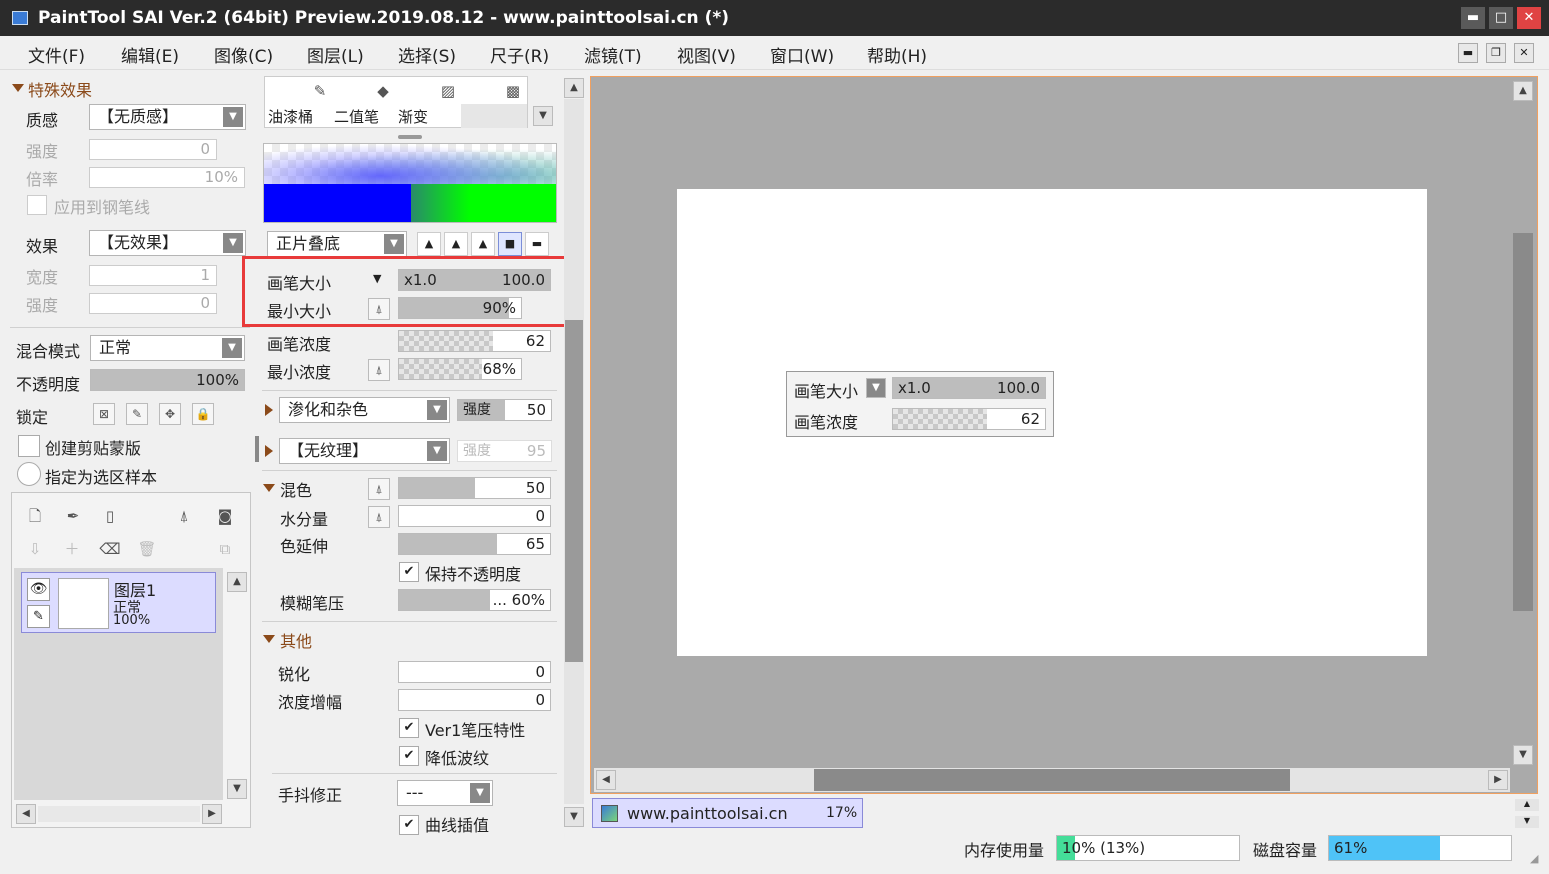 Image resolution: width=1549 pixels, height=874 pixels. Describe the element at coordinates (1473, 18) in the screenshot. I see `minimize-button: ▬` at that location.